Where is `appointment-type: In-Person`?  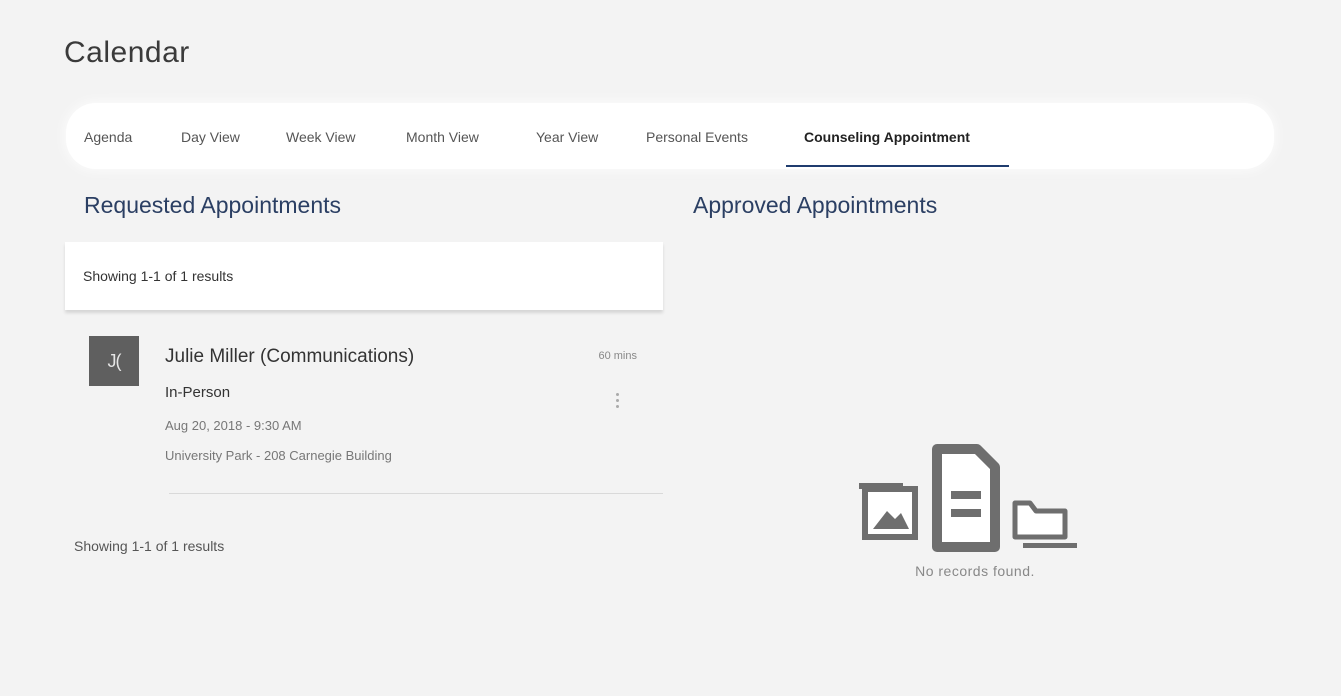
appointment-type: In-Person is located at coordinates (198, 392).